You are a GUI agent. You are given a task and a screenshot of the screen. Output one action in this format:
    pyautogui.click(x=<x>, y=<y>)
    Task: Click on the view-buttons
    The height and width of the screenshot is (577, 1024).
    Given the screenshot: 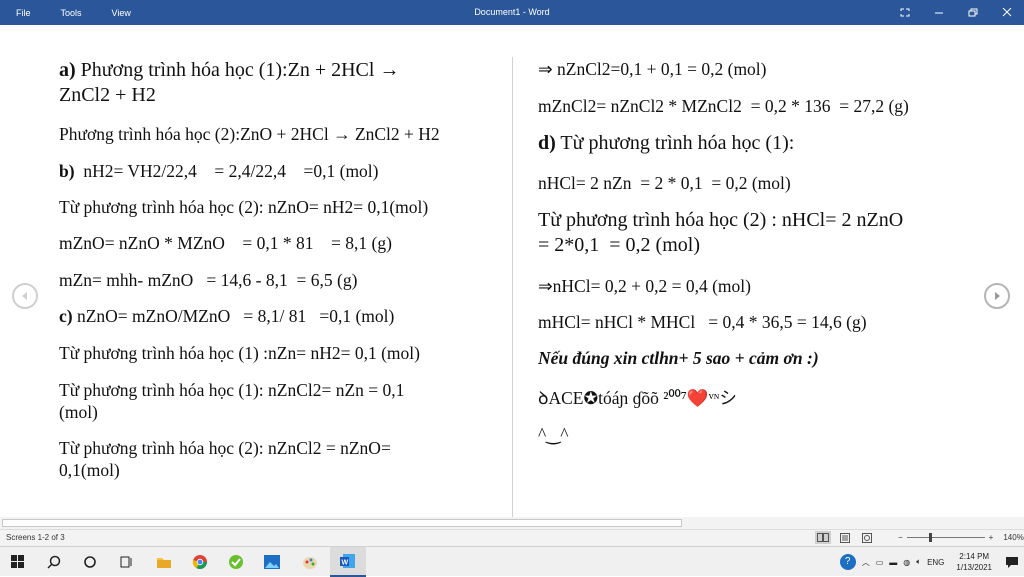 What is the action you would take?
    pyautogui.click(x=845, y=537)
    